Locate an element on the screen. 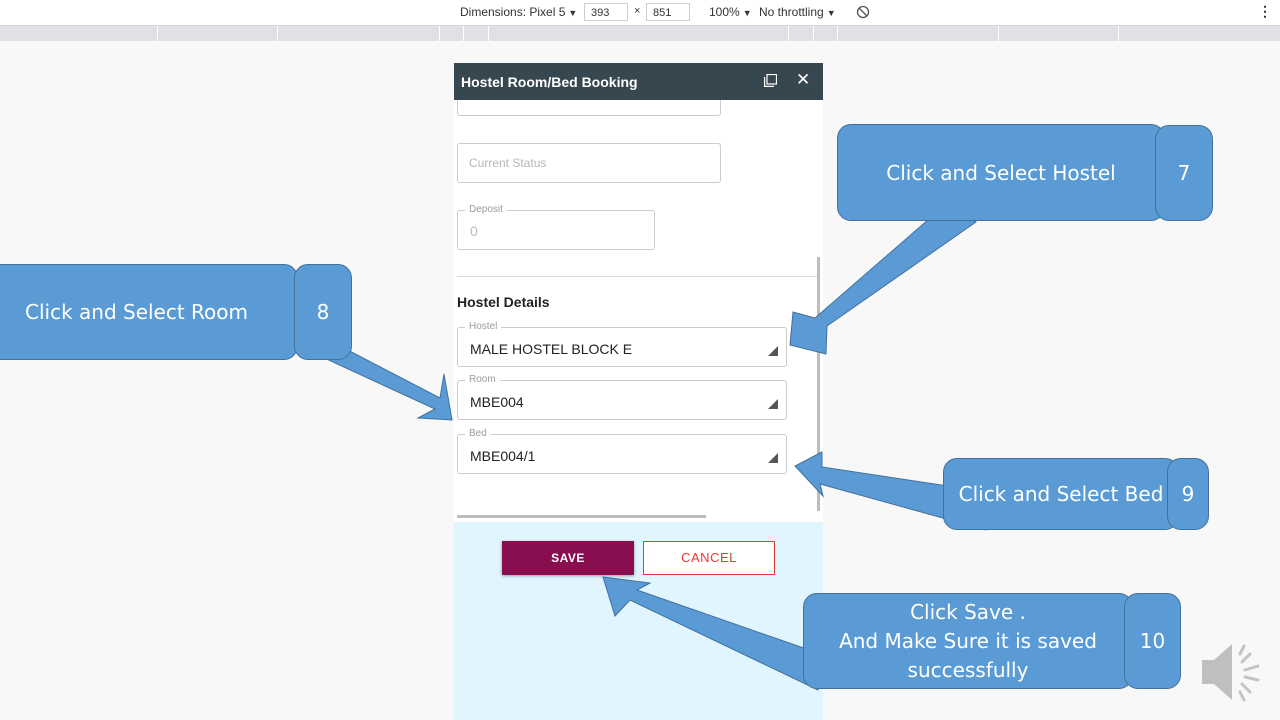  close-icon: ✕ is located at coordinates (803, 80).